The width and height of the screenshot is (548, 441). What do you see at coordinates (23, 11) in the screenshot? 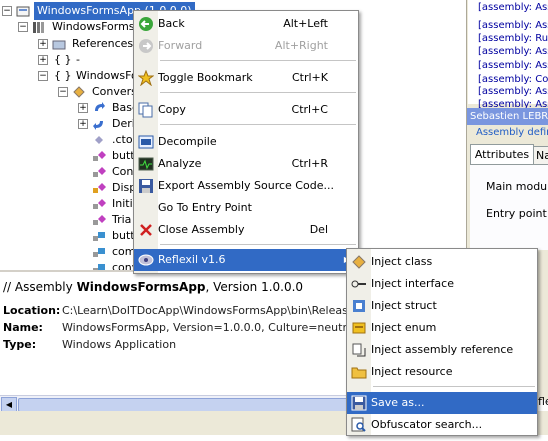
I see `assembly-icon` at bounding box center [23, 11].